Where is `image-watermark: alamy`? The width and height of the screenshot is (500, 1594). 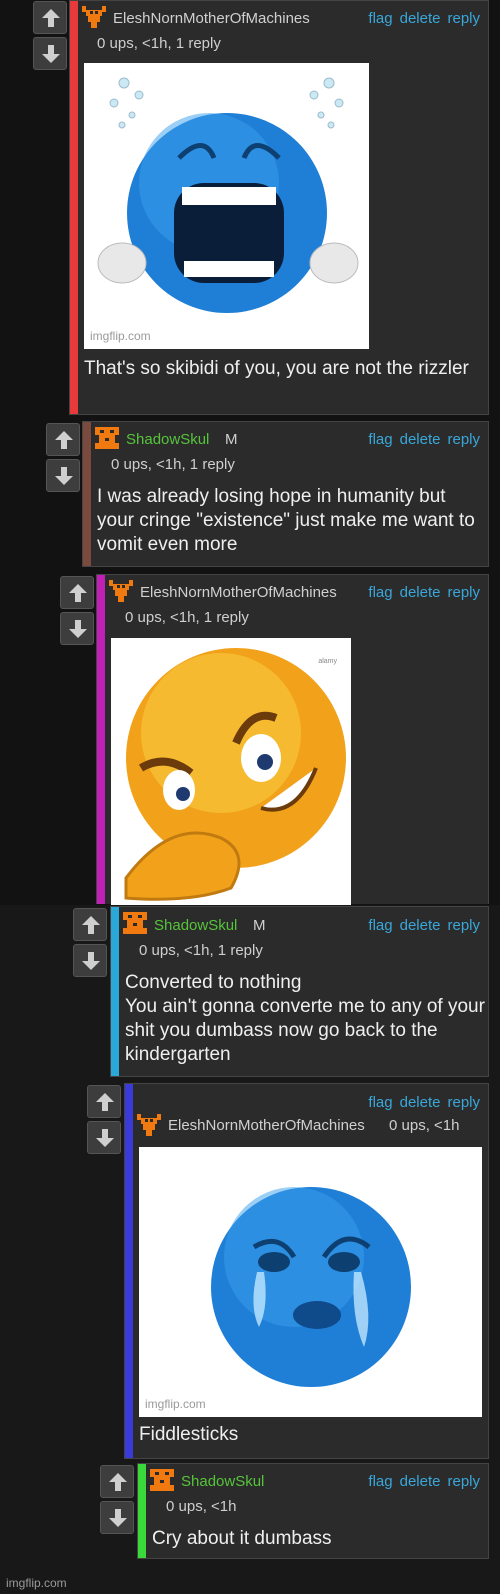
image-watermark: alamy is located at coordinates (327, 661).